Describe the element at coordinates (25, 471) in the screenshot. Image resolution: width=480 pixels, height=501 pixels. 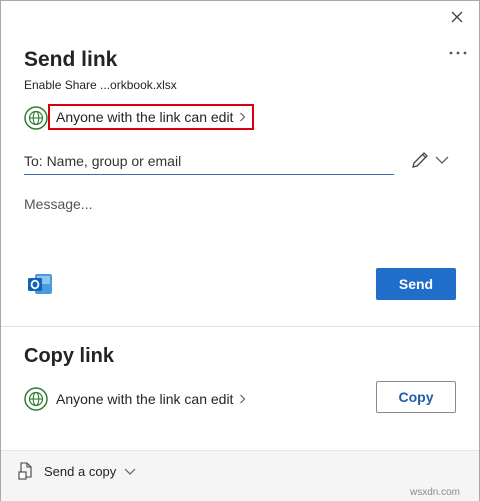
I see `document-copy-icon` at that location.